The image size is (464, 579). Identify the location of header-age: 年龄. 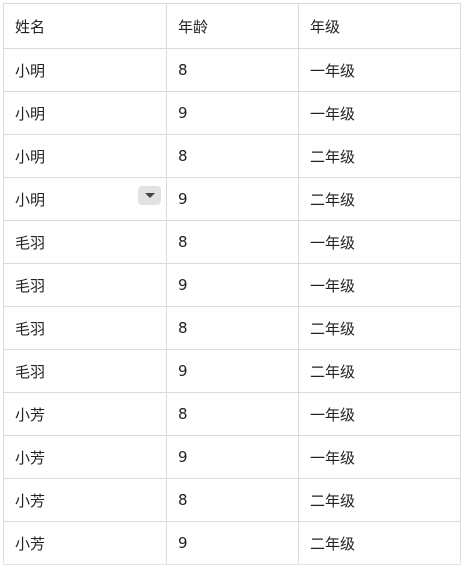
(232, 26).